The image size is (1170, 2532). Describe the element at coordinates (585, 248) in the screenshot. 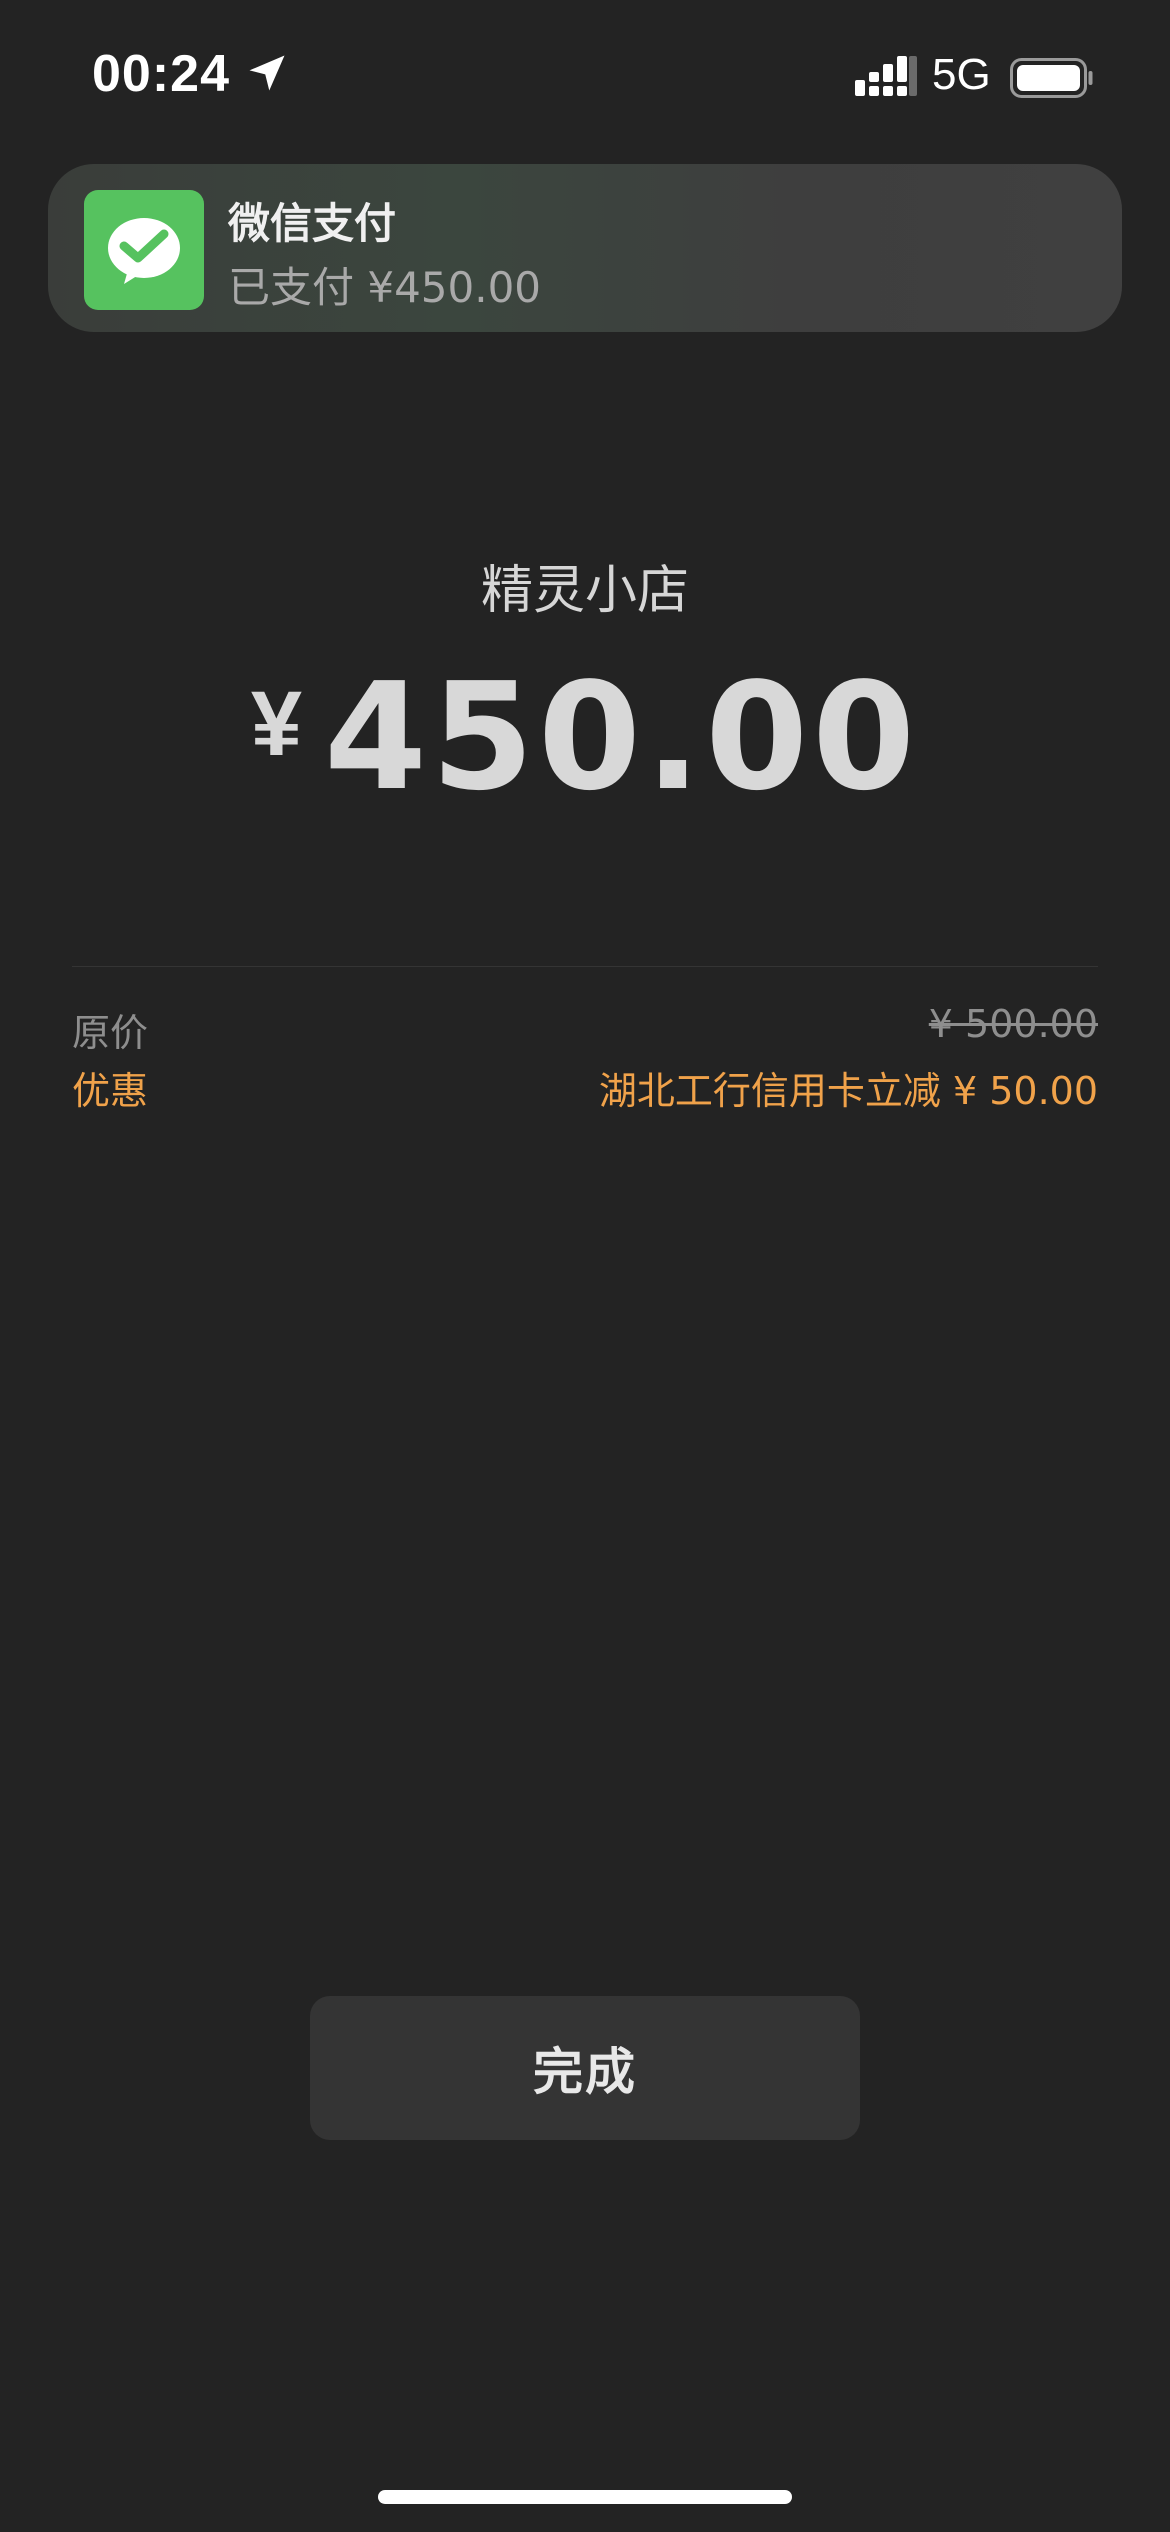

I see `payment-notification-banner: 微信支付 已支付 ¥450.00` at that location.